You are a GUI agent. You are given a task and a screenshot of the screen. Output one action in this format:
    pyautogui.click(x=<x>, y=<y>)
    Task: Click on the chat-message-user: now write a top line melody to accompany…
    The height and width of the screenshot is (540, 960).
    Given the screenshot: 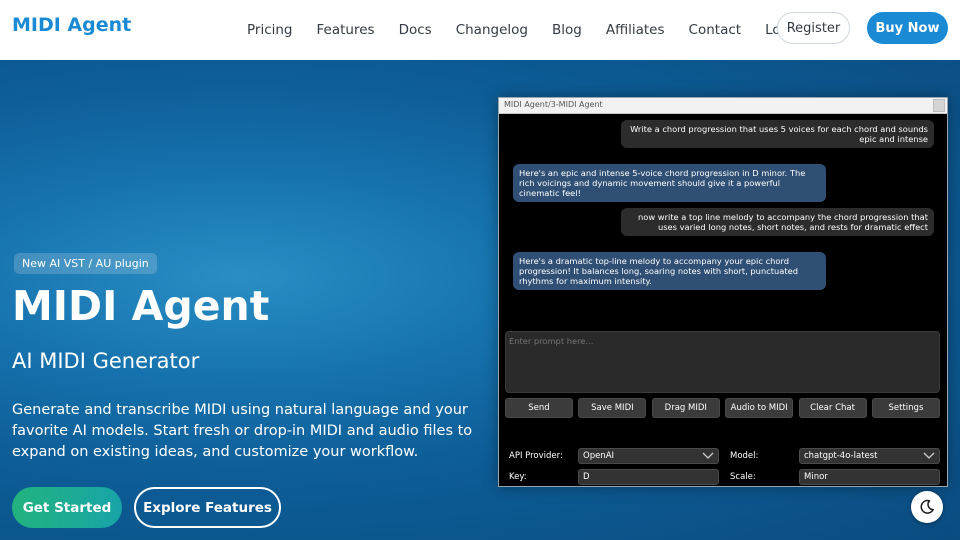 What is the action you would take?
    pyautogui.click(x=777, y=222)
    